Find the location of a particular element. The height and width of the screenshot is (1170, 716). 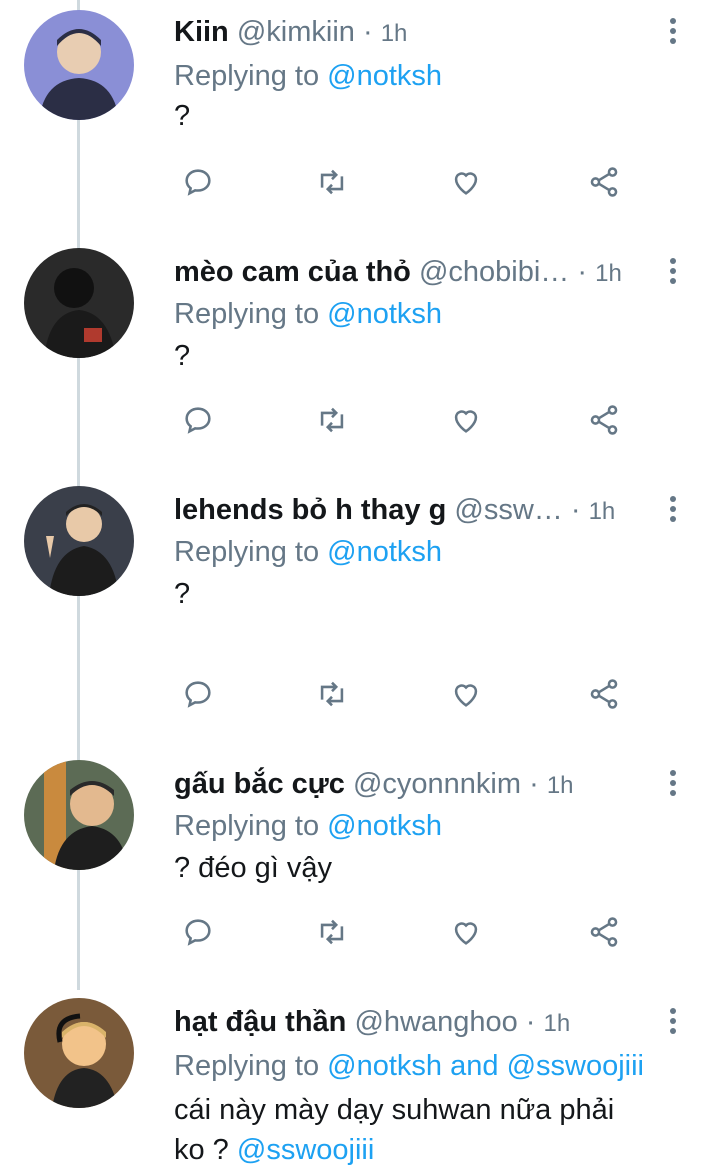

tweet-header: gấu bắc cực @cyonnnkim · 1h is located at coordinates (418, 784).